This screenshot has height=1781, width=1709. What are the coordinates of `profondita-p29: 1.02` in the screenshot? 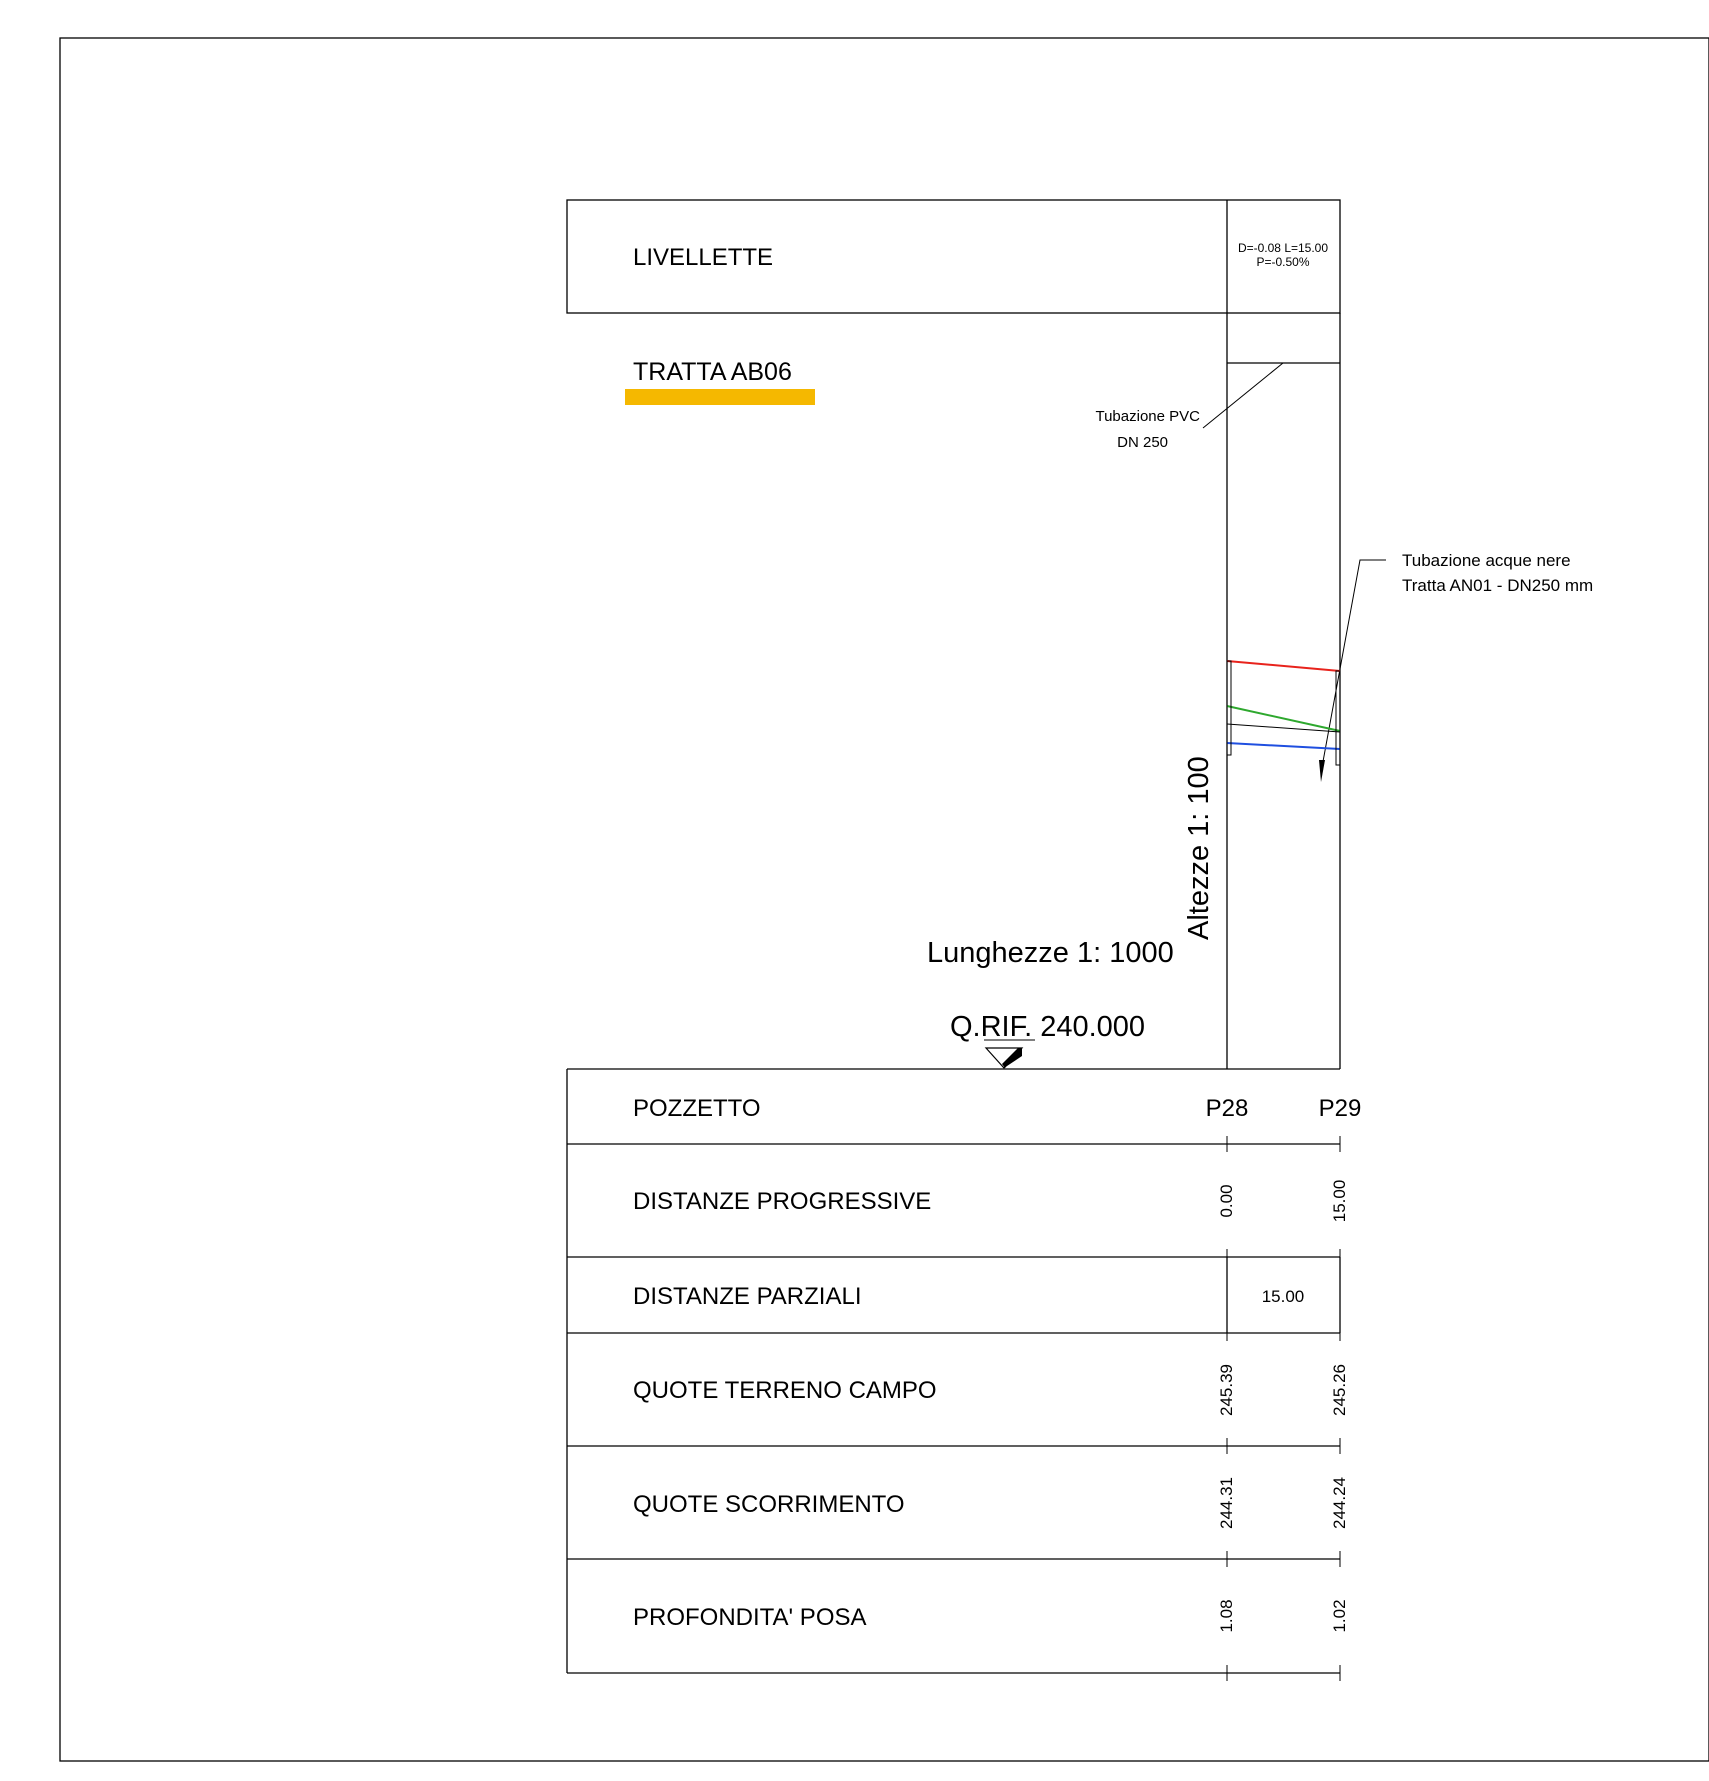 It's located at (1339, 1615).